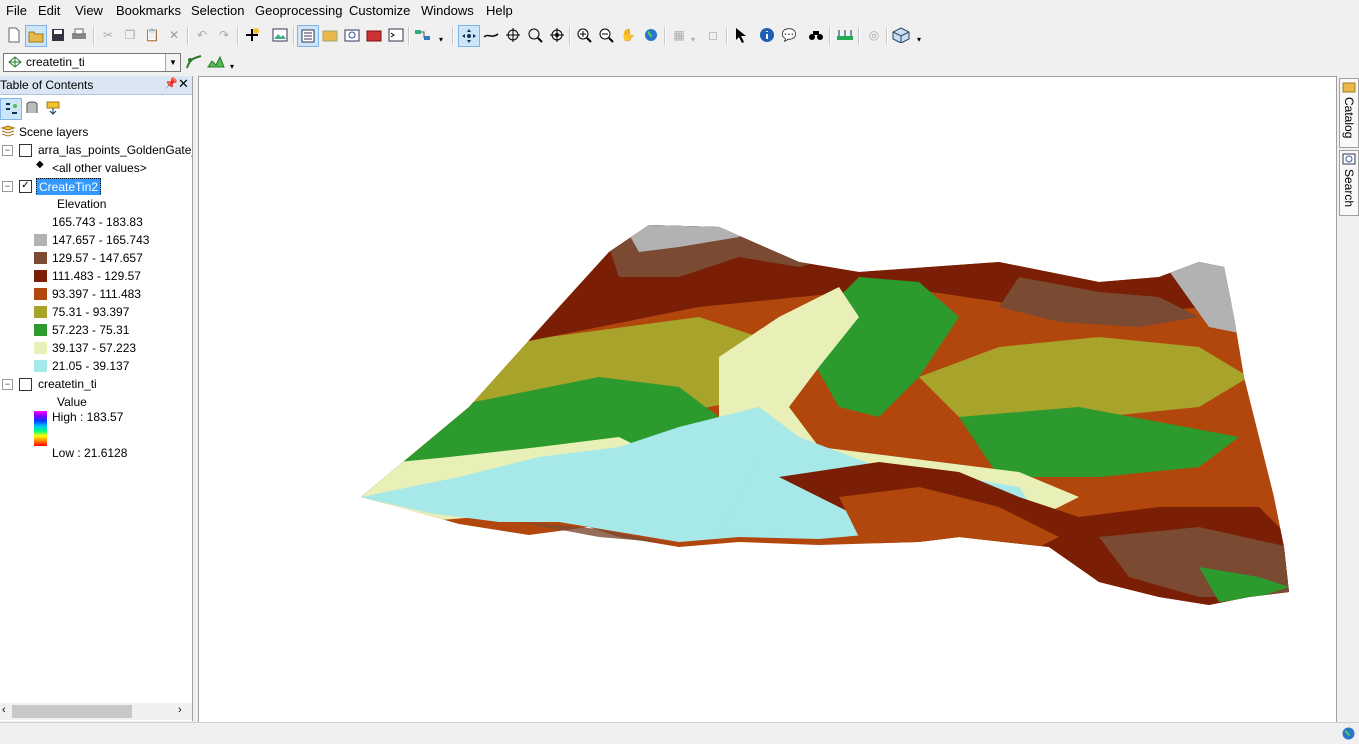 This screenshot has height=744, width=1359. I want to click on toc-layer-las-points: − arra_las_points_GoldenGate_2, so click(96, 150).